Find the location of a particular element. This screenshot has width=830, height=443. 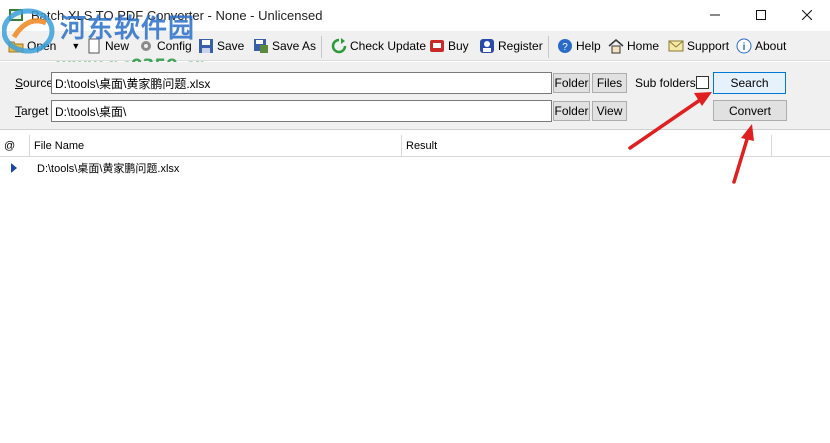

watermark-logo is located at coordinates (31, 32).